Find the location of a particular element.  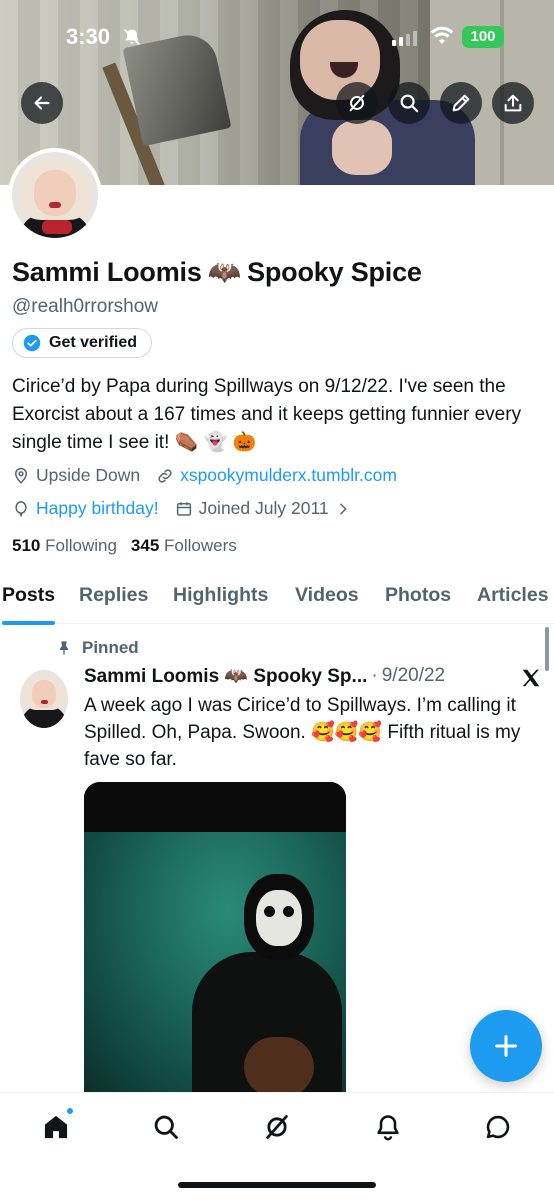

avatar-face is located at coordinates (55, 193).